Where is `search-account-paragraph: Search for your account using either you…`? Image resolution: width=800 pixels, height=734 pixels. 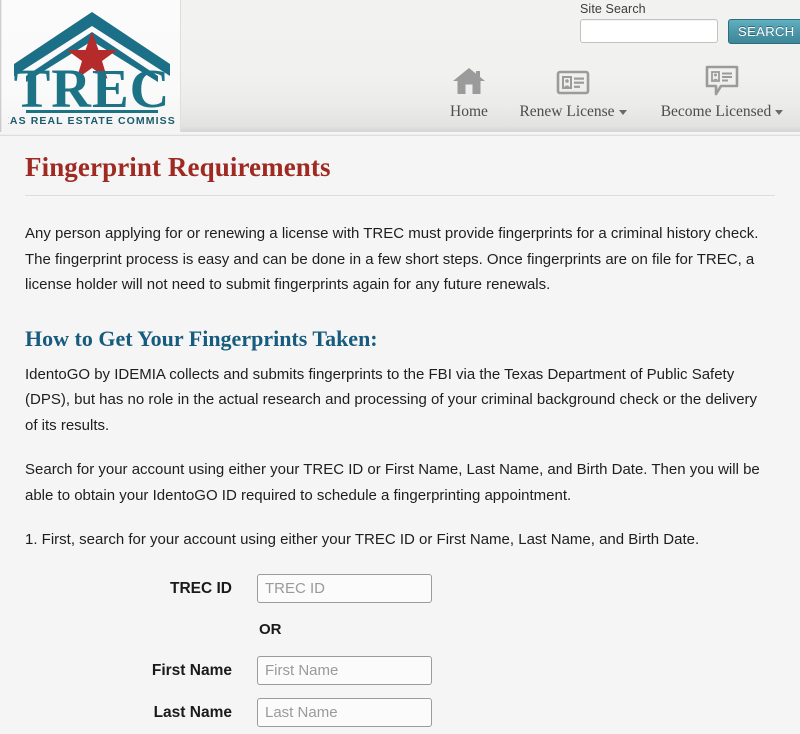 search-account-paragraph: Search for your account using either you… is located at coordinates (392, 482).